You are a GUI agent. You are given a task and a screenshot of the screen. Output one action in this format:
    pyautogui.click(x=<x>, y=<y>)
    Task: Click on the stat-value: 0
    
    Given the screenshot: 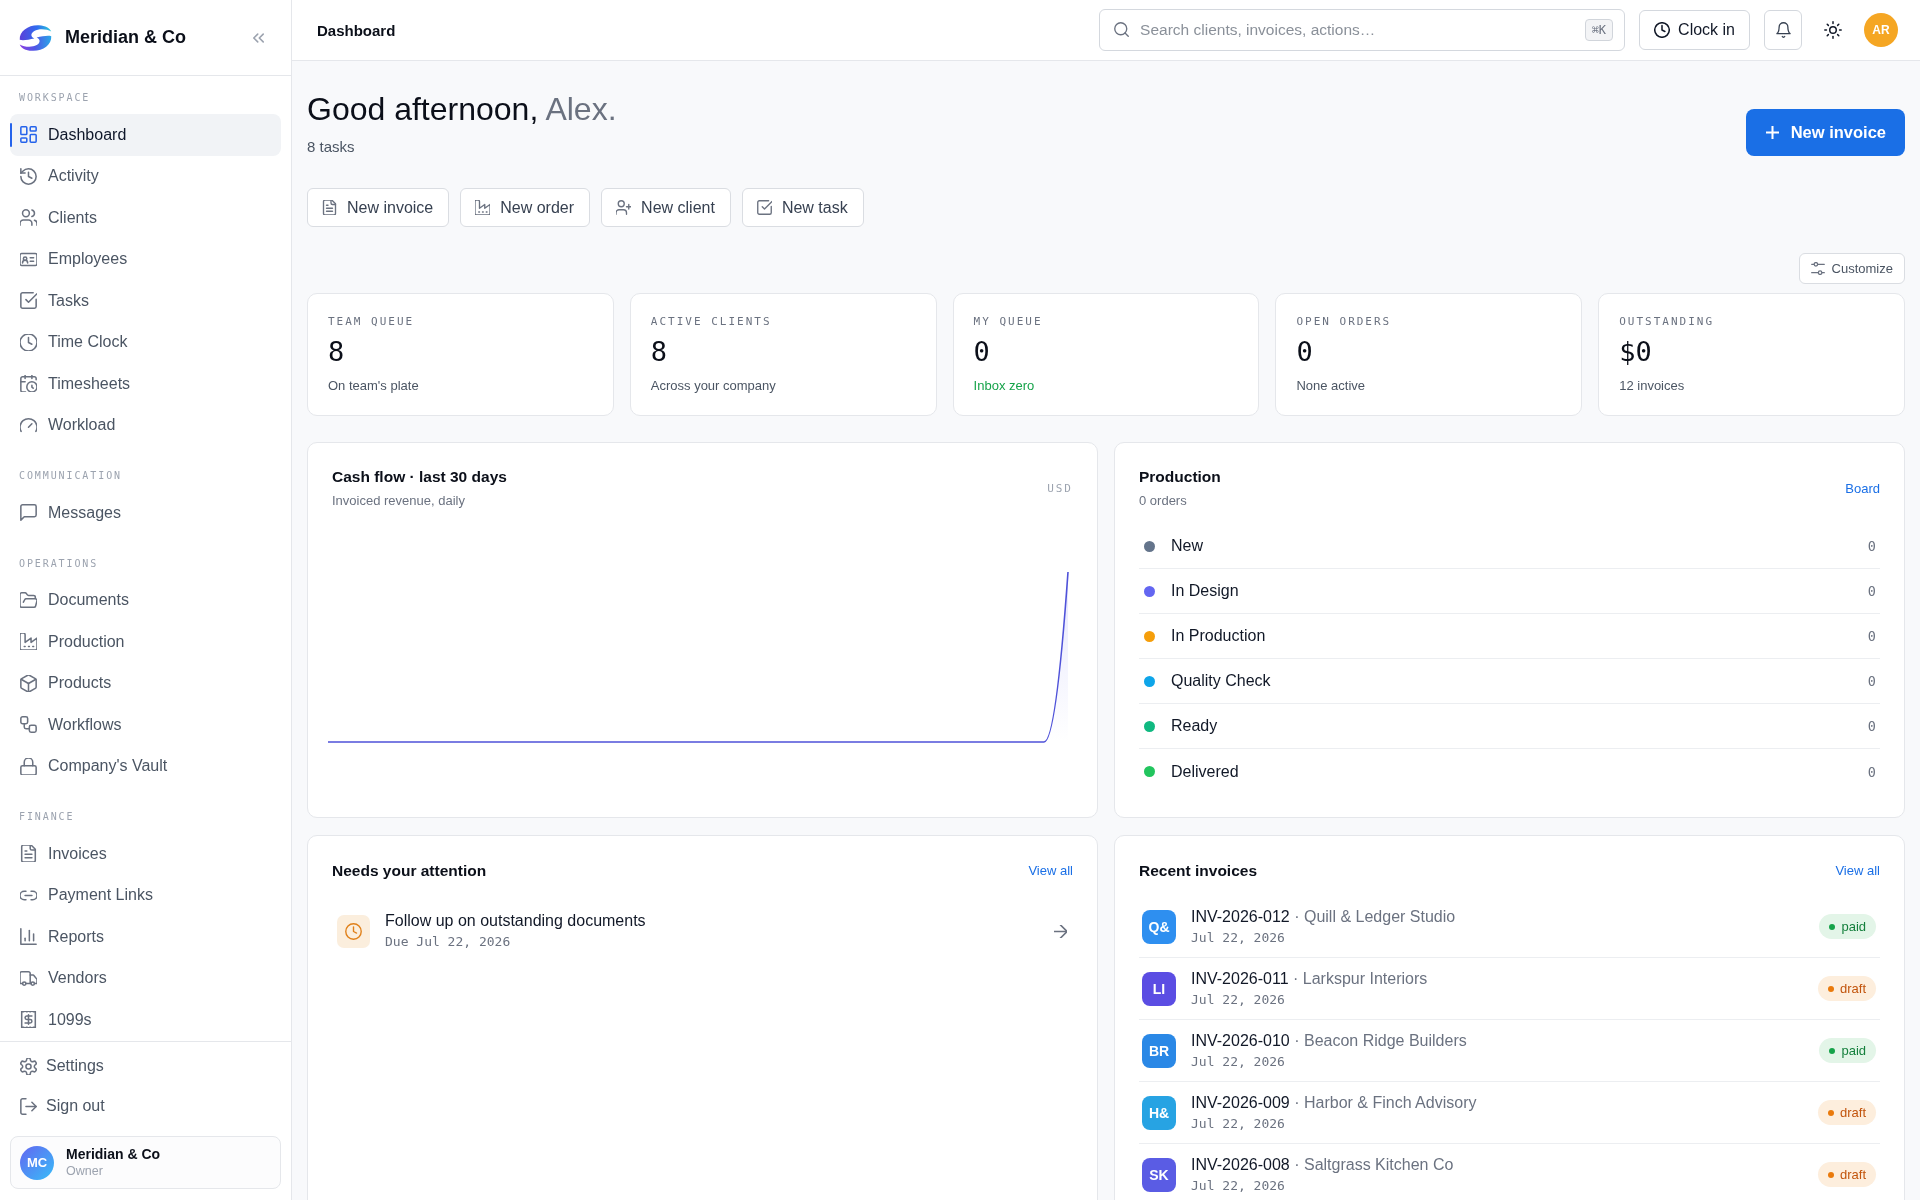 What is the action you would take?
    pyautogui.click(x=982, y=352)
    